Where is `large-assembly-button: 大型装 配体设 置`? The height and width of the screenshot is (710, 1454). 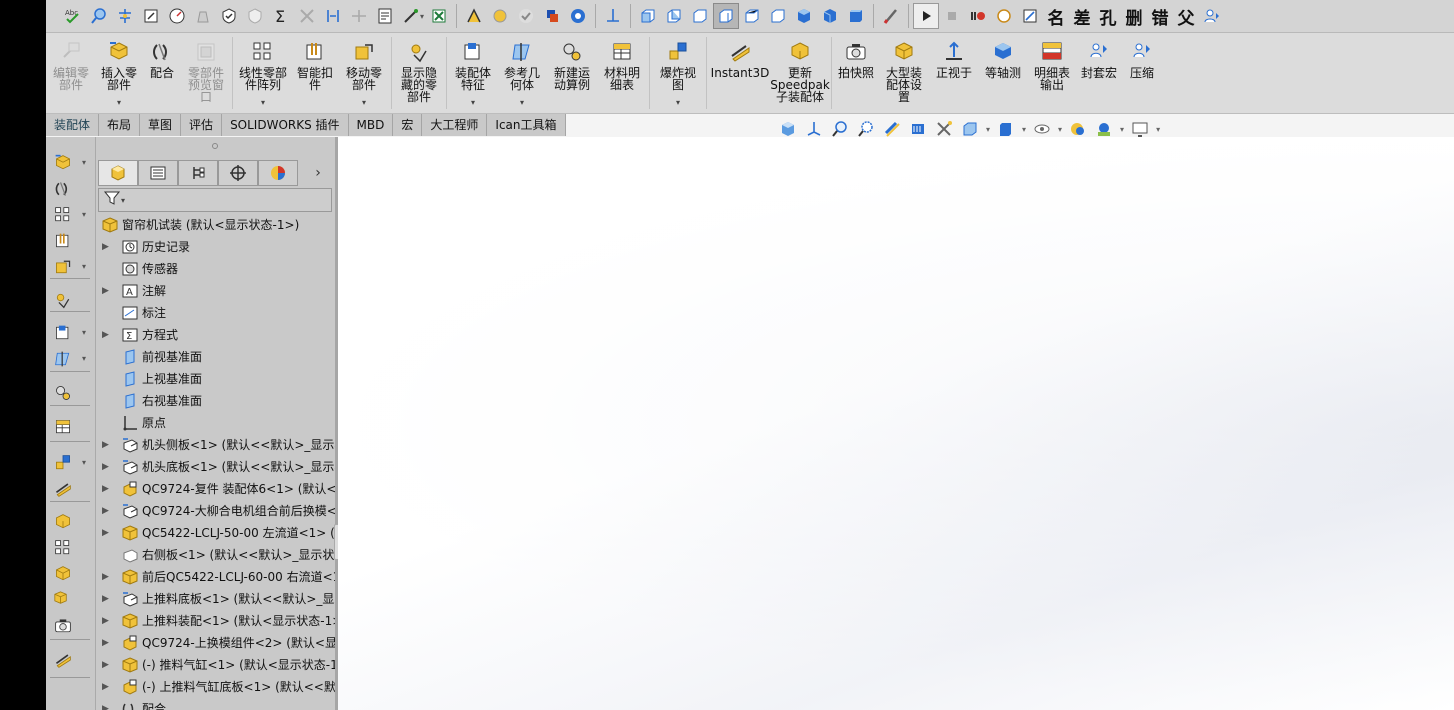 large-assembly-button: 大型装 配体设 置 is located at coordinates (904, 73).